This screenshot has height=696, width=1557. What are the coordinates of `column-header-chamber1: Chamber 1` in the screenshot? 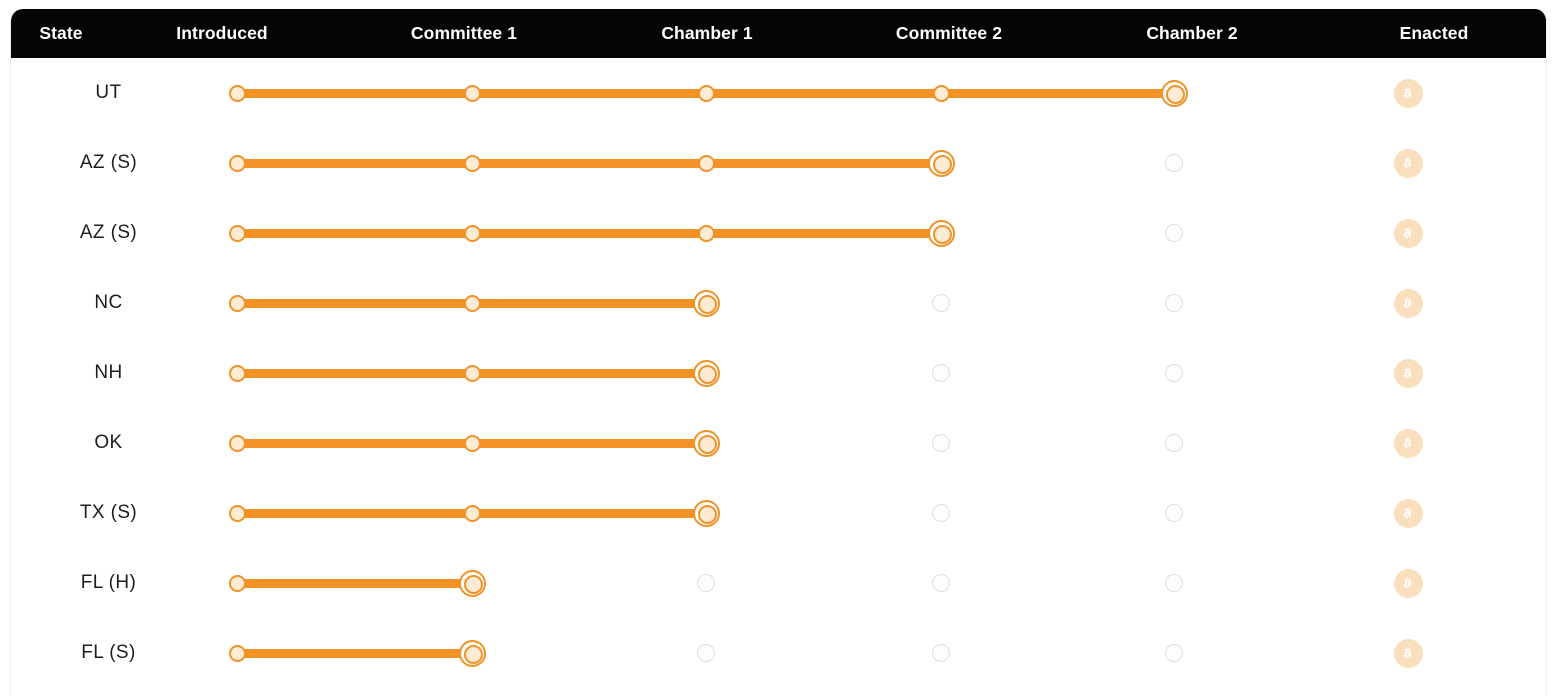 It's located at (707, 33).